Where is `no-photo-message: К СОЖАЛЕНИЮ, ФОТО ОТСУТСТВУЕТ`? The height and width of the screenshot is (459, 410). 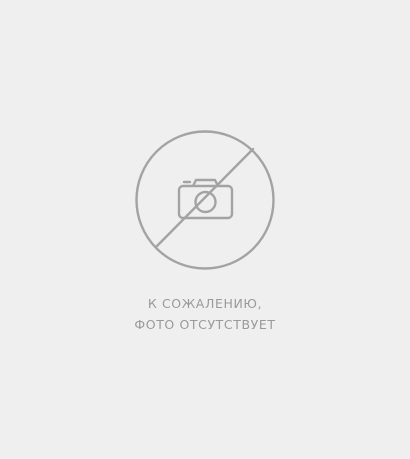 no-photo-message: К СОЖАЛЕНИЮ, ФОТО ОТСУТСТВУЕТ is located at coordinates (205, 314).